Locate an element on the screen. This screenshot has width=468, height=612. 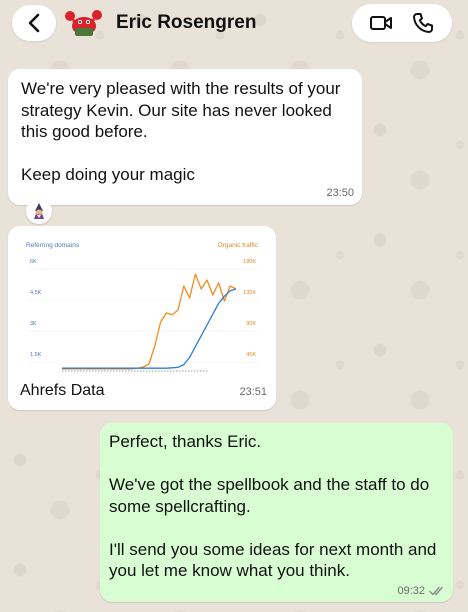
contact-name: Eric Rosengren is located at coordinates (186, 23).